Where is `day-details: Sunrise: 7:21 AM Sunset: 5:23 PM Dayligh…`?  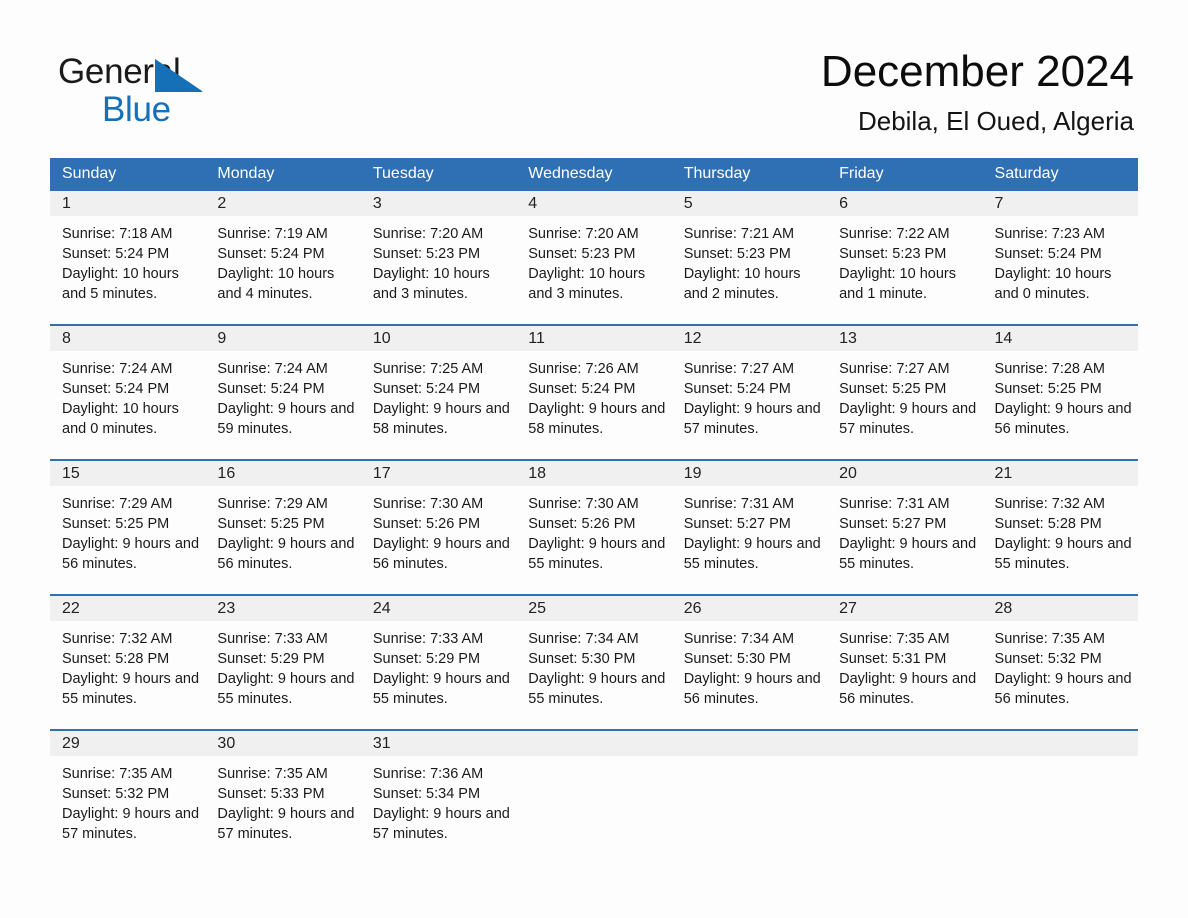
day-details: Sunrise: 7:21 AM Sunset: 5:23 PM Dayligh… is located at coordinates (749, 260).